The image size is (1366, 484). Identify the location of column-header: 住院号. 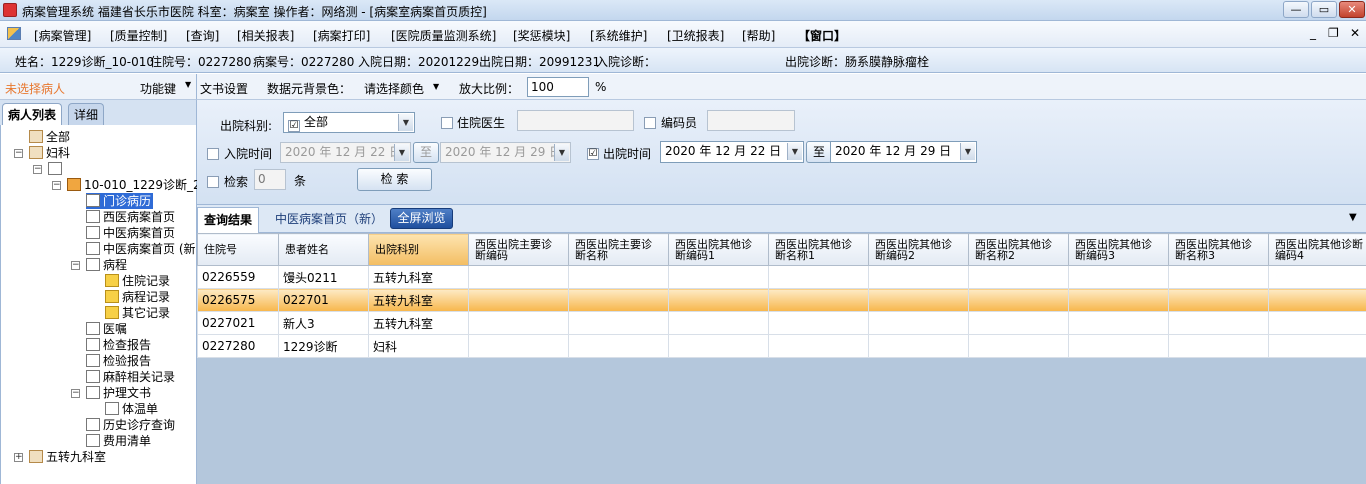
(238, 249).